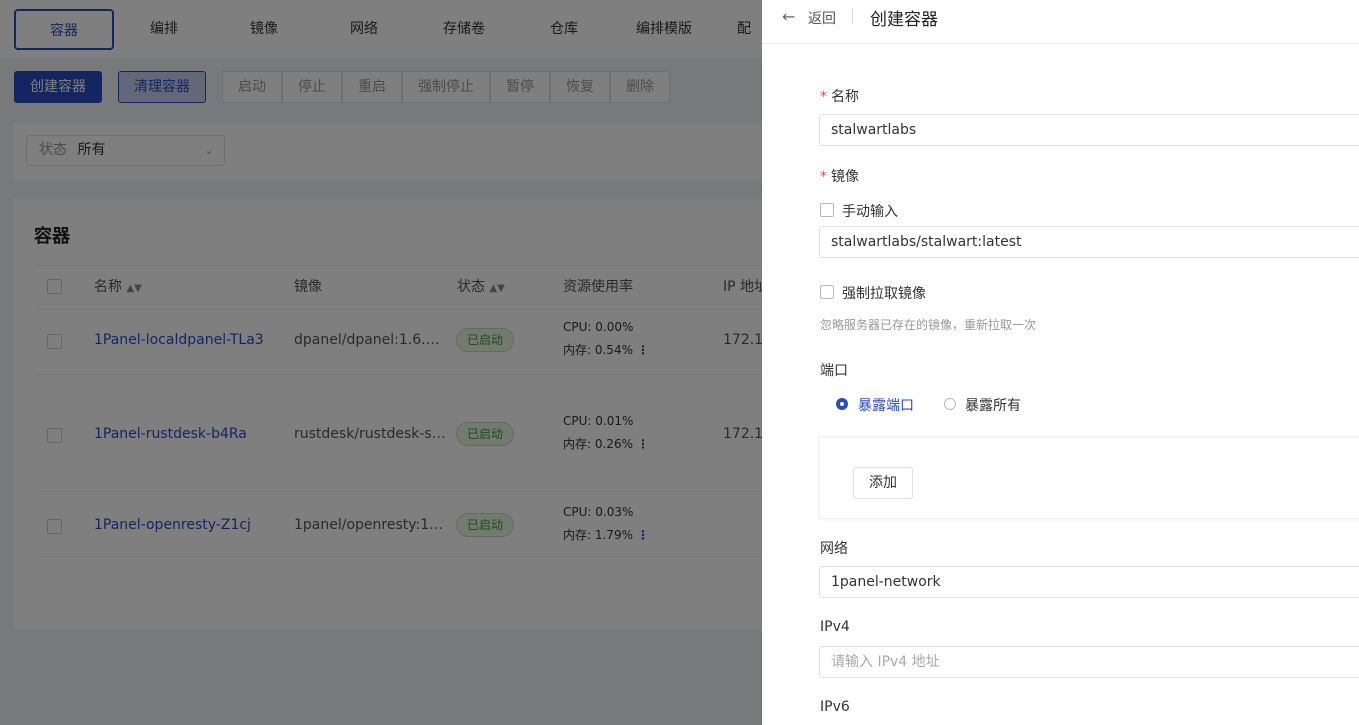 The height and width of the screenshot is (725, 1359). What do you see at coordinates (788, 16) in the screenshot?
I see `arrow-left-icon: ←` at bounding box center [788, 16].